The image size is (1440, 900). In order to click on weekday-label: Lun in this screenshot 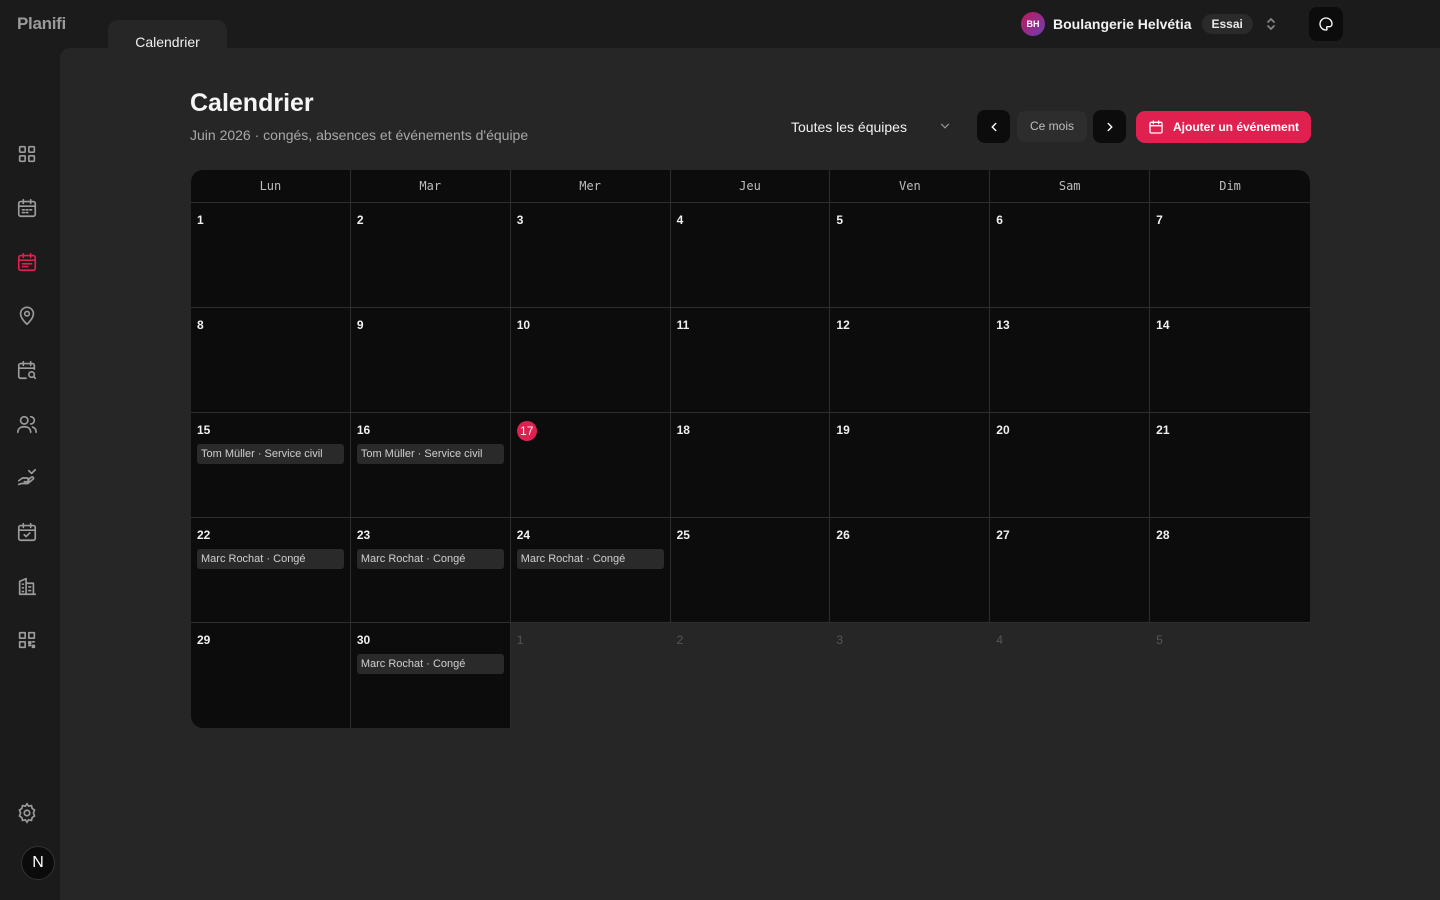, I will do `click(271, 186)`.